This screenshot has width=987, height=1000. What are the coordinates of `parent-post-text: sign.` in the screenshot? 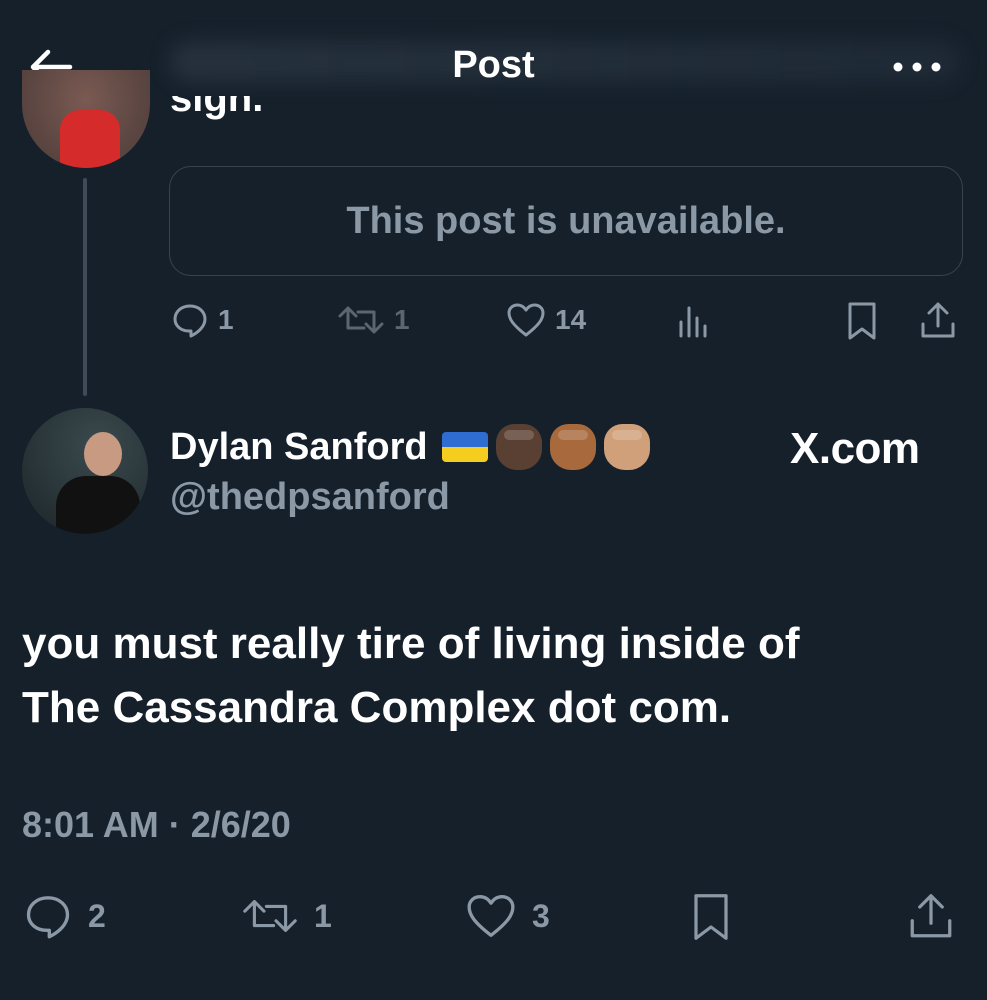 It's located at (217, 108).